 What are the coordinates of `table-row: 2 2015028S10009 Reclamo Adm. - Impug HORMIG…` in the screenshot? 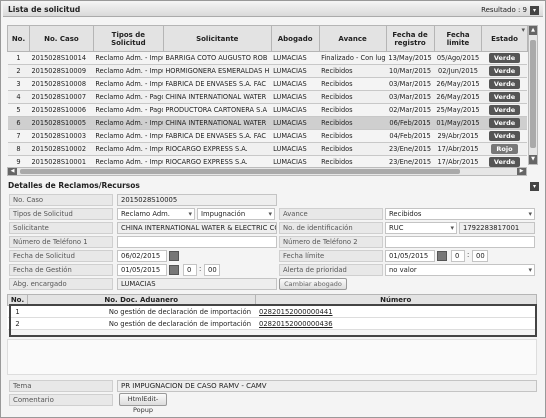 It's located at (267, 71).